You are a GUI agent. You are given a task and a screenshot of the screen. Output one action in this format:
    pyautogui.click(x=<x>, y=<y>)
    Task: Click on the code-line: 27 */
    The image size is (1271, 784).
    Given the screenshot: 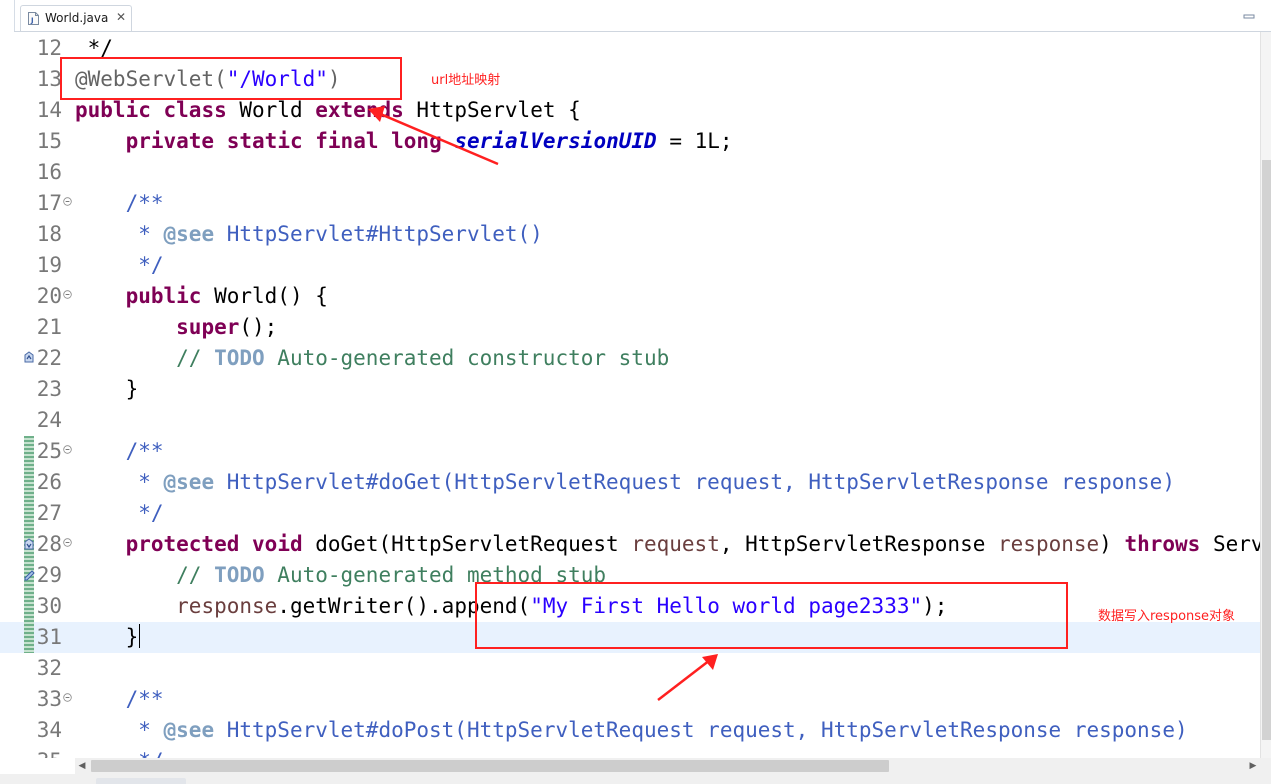 What is the action you would take?
    pyautogui.click(x=630, y=513)
    